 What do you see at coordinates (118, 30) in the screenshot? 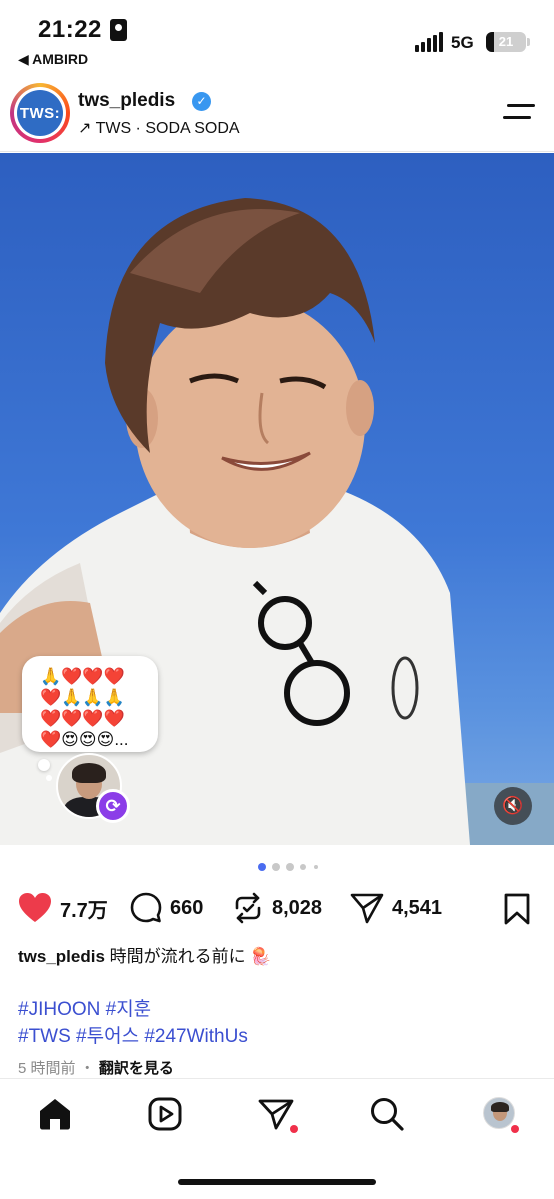
I see `id-card-icon` at bounding box center [118, 30].